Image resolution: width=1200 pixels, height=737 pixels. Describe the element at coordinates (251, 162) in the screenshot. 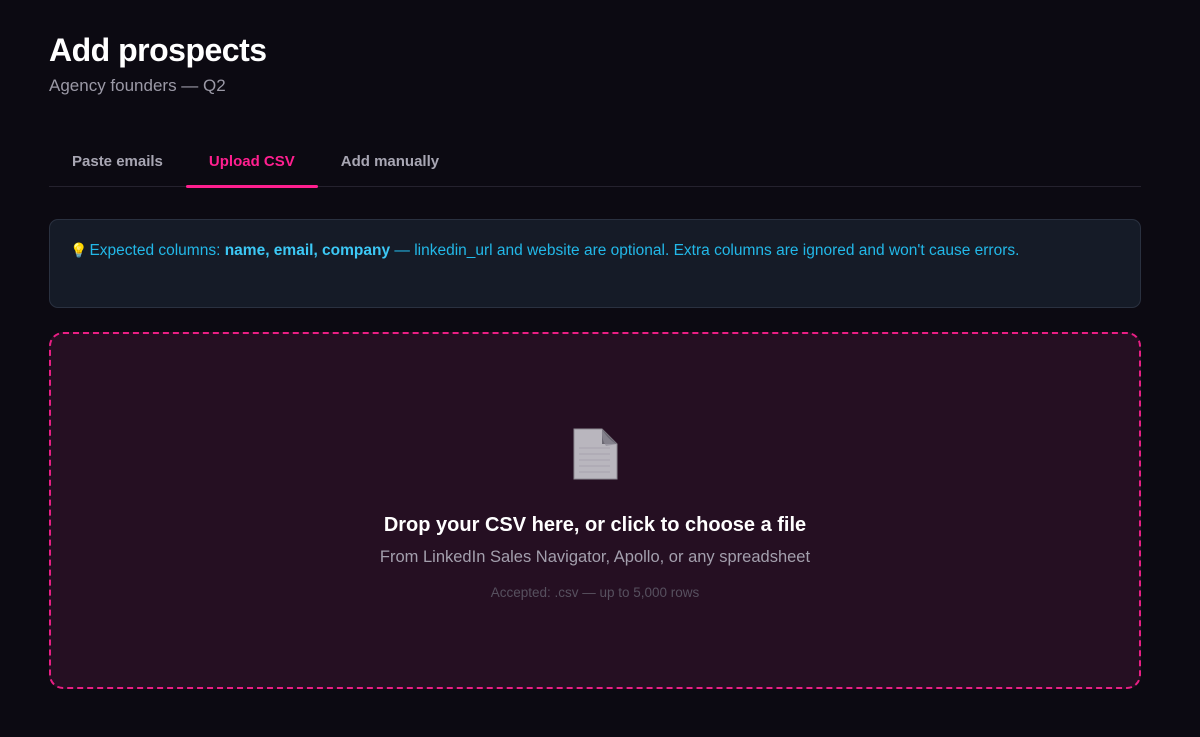

I see `tab-upload-csv: Upload CSV` at that location.